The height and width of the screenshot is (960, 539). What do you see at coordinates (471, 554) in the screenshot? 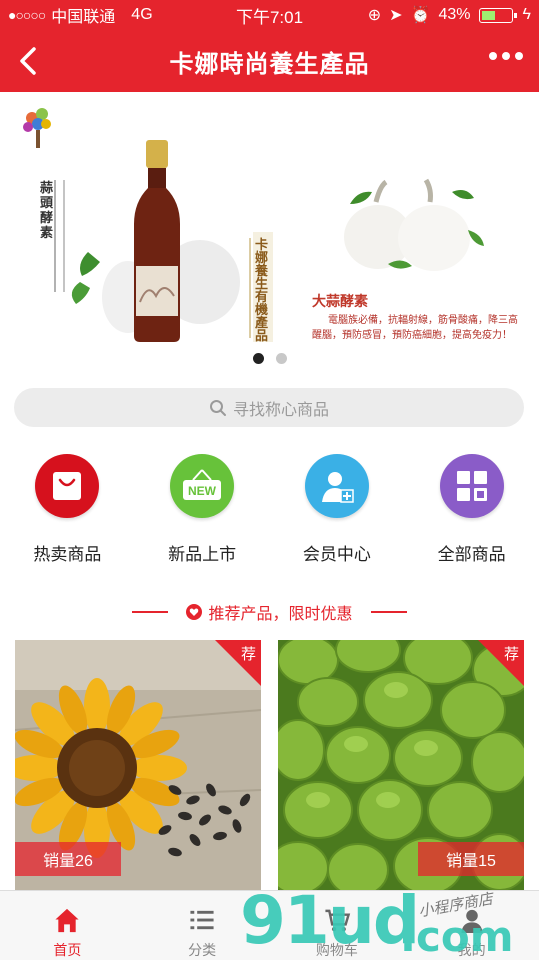
I see `category-label: 全部商品` at bounding box center [471, 554].